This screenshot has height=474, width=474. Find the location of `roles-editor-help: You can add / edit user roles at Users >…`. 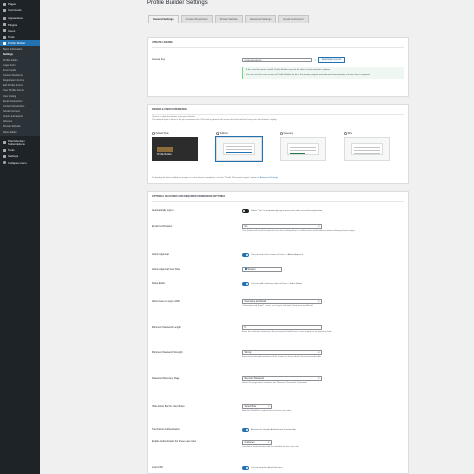

roles-editor-help: You can add / edit user roles at Users >… is located at coordinates (277, 284).